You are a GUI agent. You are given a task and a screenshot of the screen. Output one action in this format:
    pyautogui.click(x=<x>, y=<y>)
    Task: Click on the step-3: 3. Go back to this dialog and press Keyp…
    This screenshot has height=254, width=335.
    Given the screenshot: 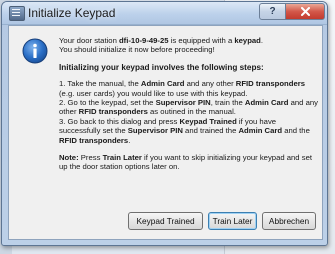 What is the action you would take?
    pyautogui.click(x=189, y=131)
    